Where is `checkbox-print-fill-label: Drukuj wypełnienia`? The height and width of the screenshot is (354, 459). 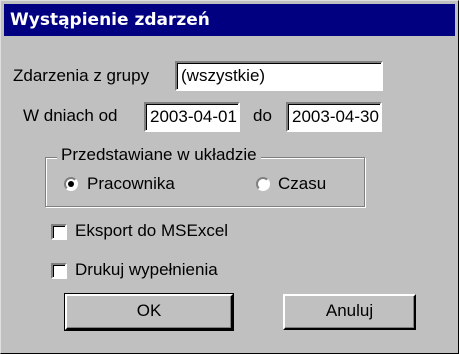 checkbox-print-fill-label: Drukuj wypełnienia is located at coordinates (146, 270).